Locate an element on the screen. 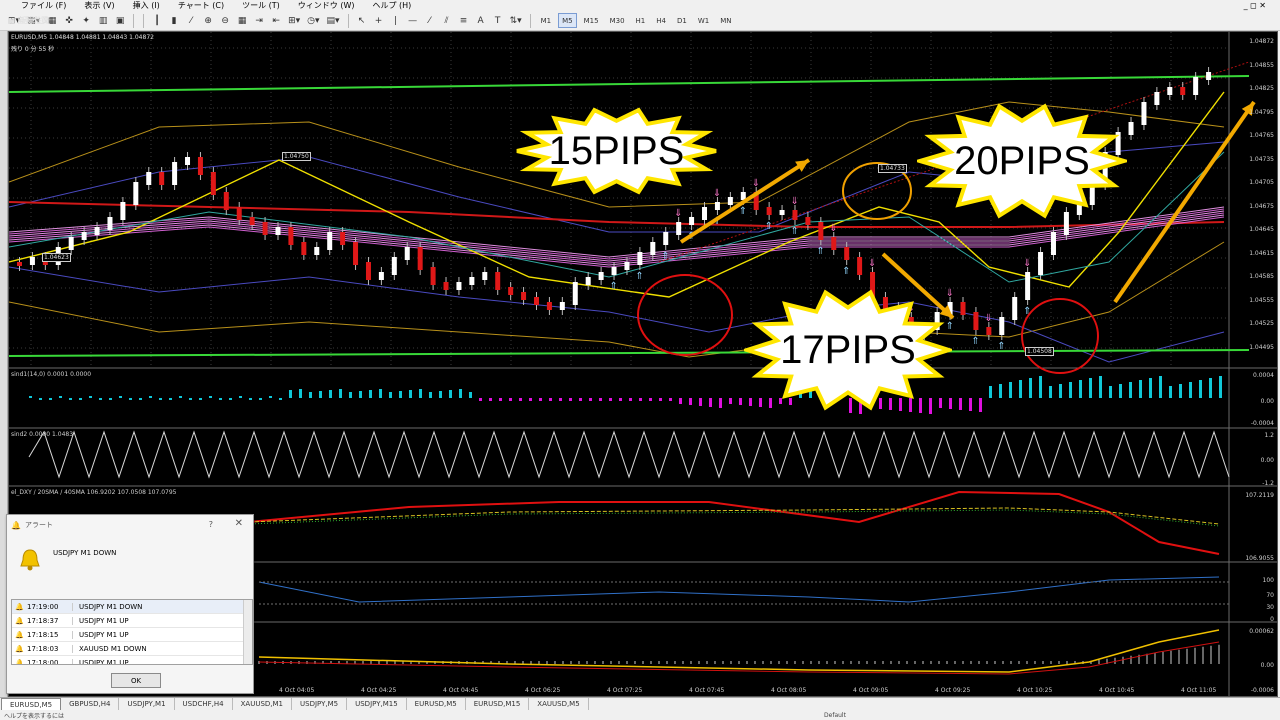  timeframe-m1: M1 is located at coordinates (546, 20).